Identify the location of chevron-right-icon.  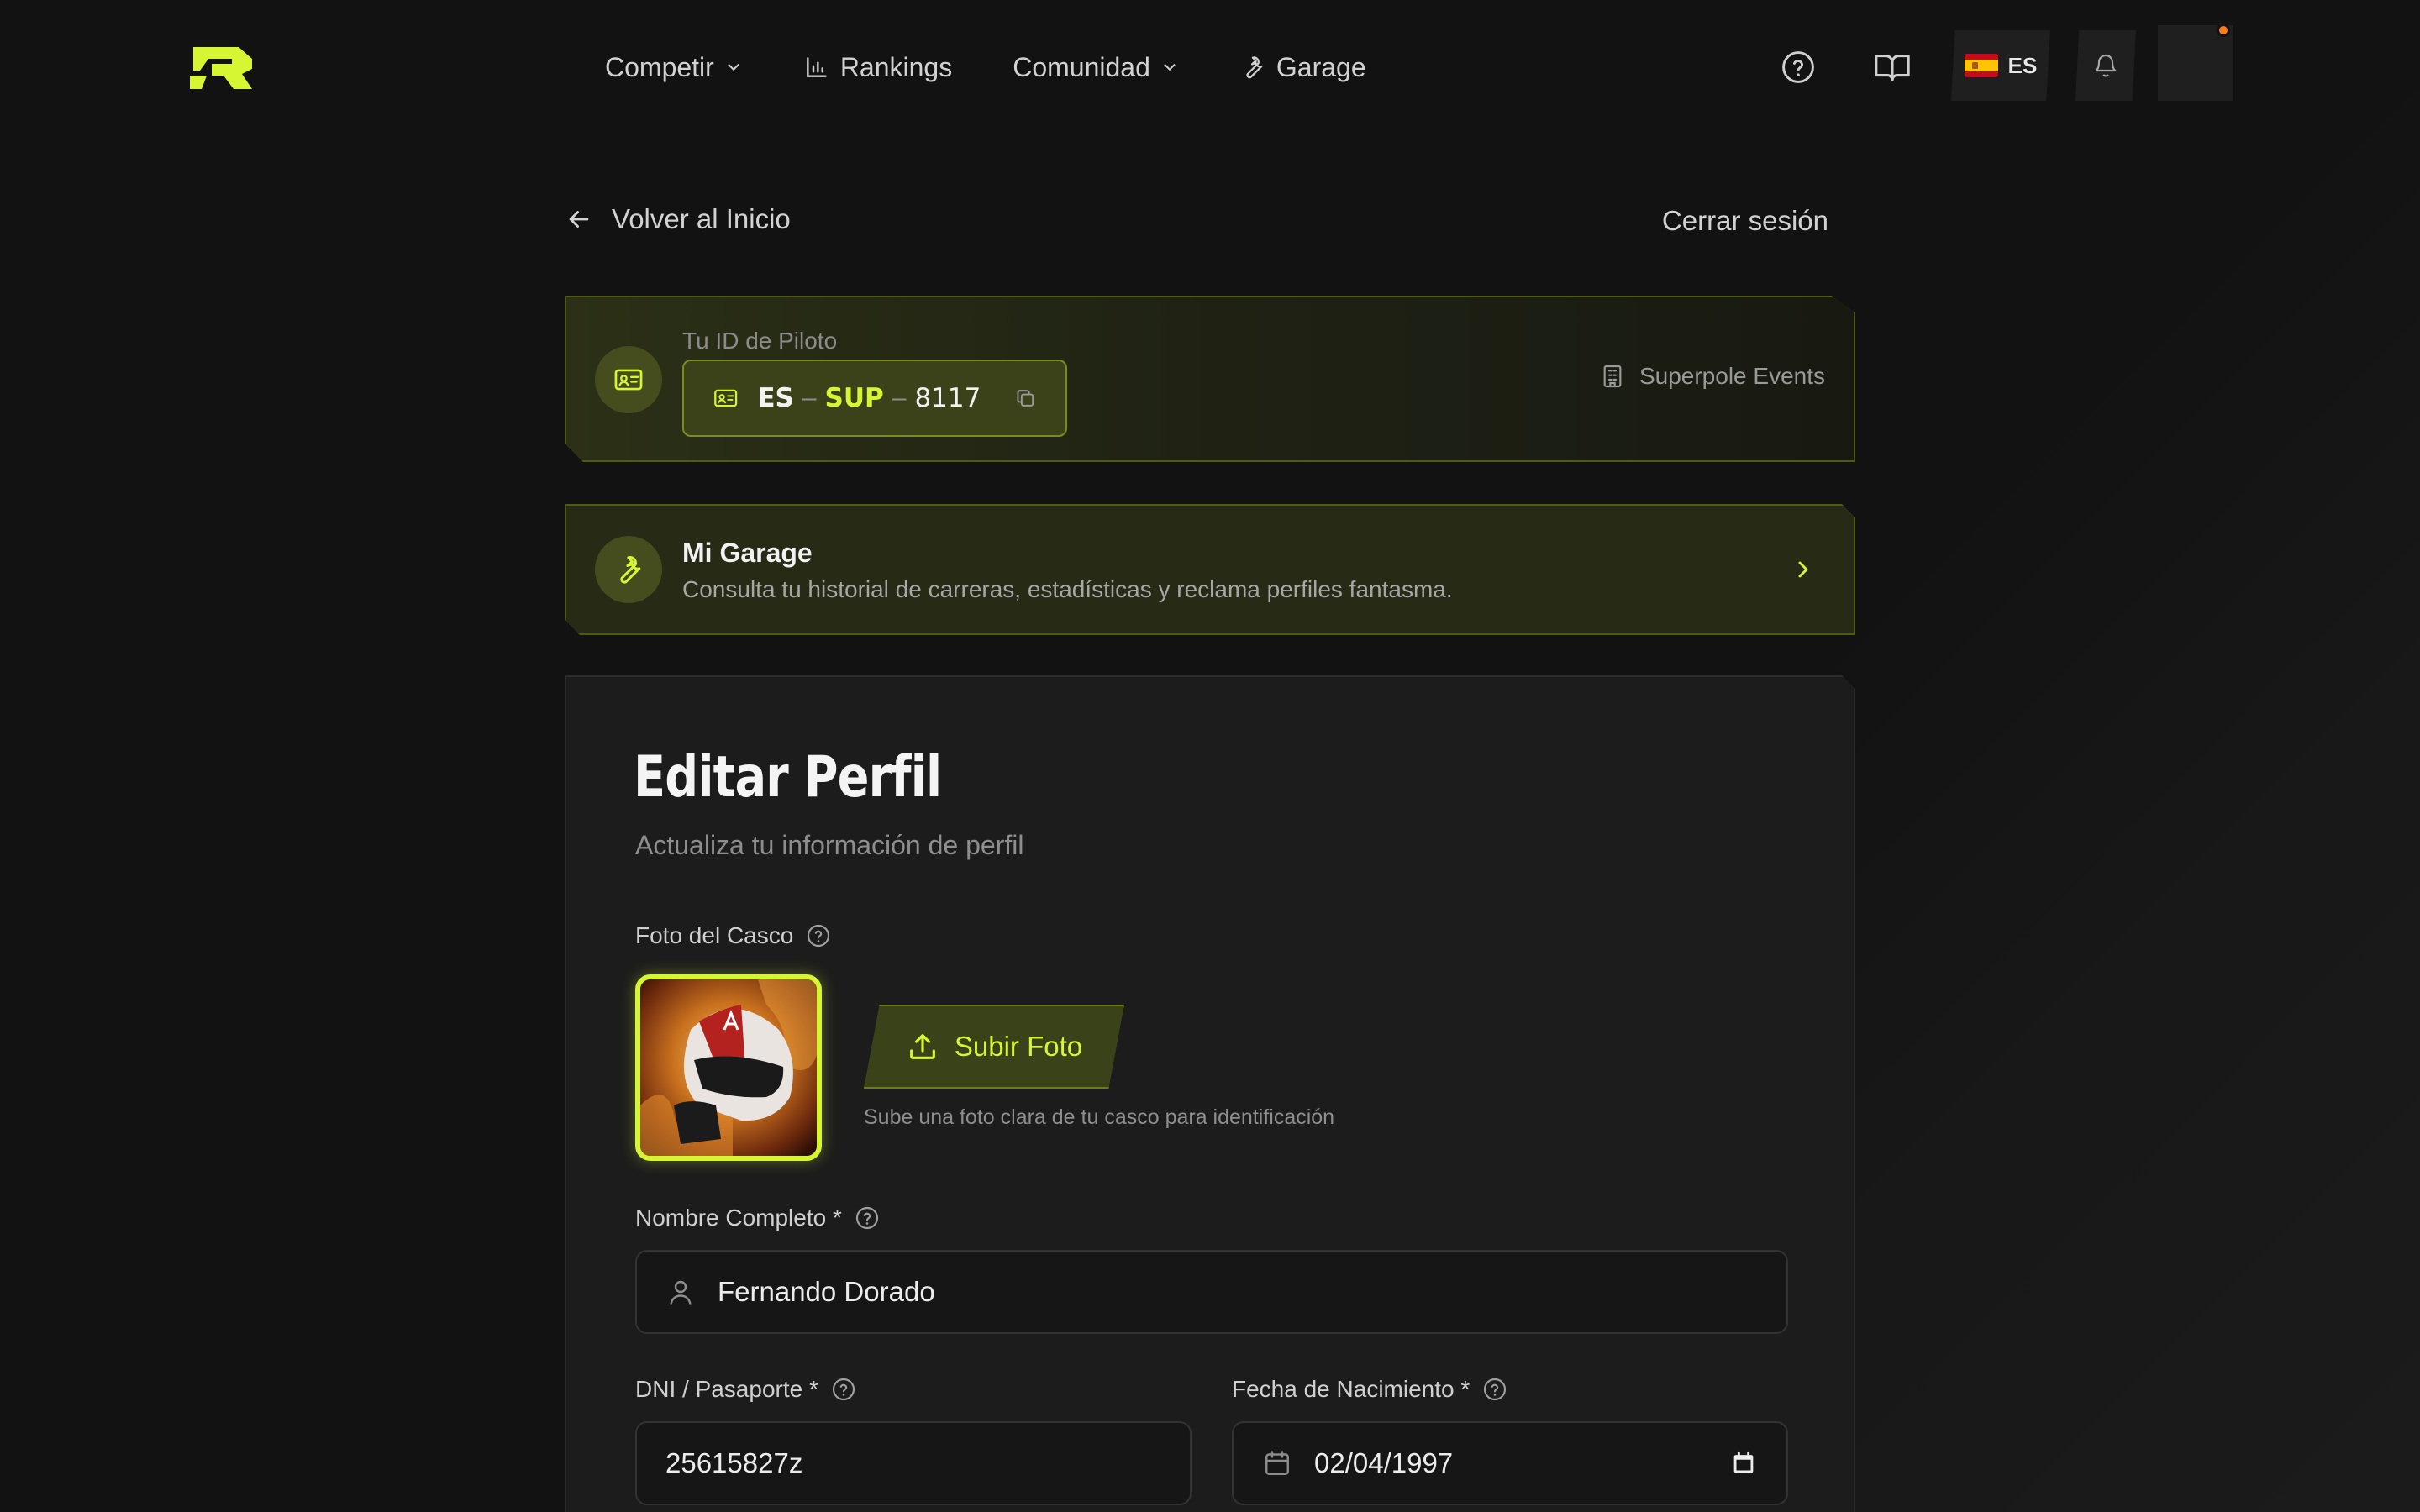
(1803, 569).